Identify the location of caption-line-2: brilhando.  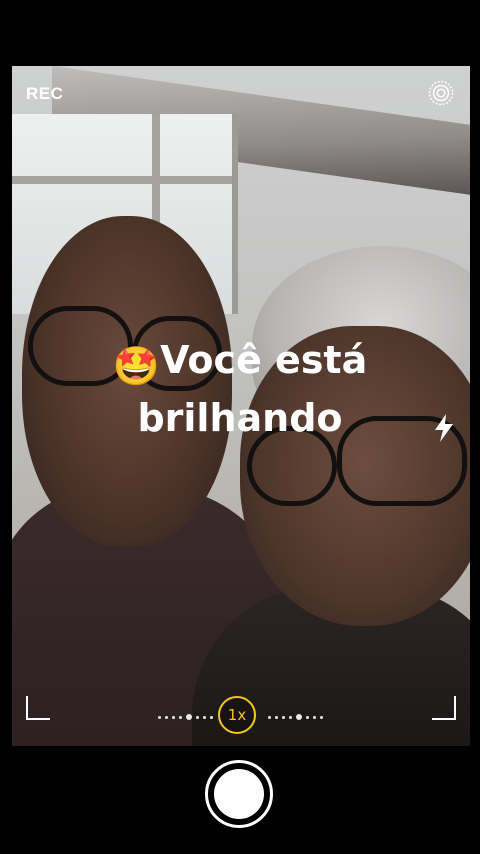
(240, 418).